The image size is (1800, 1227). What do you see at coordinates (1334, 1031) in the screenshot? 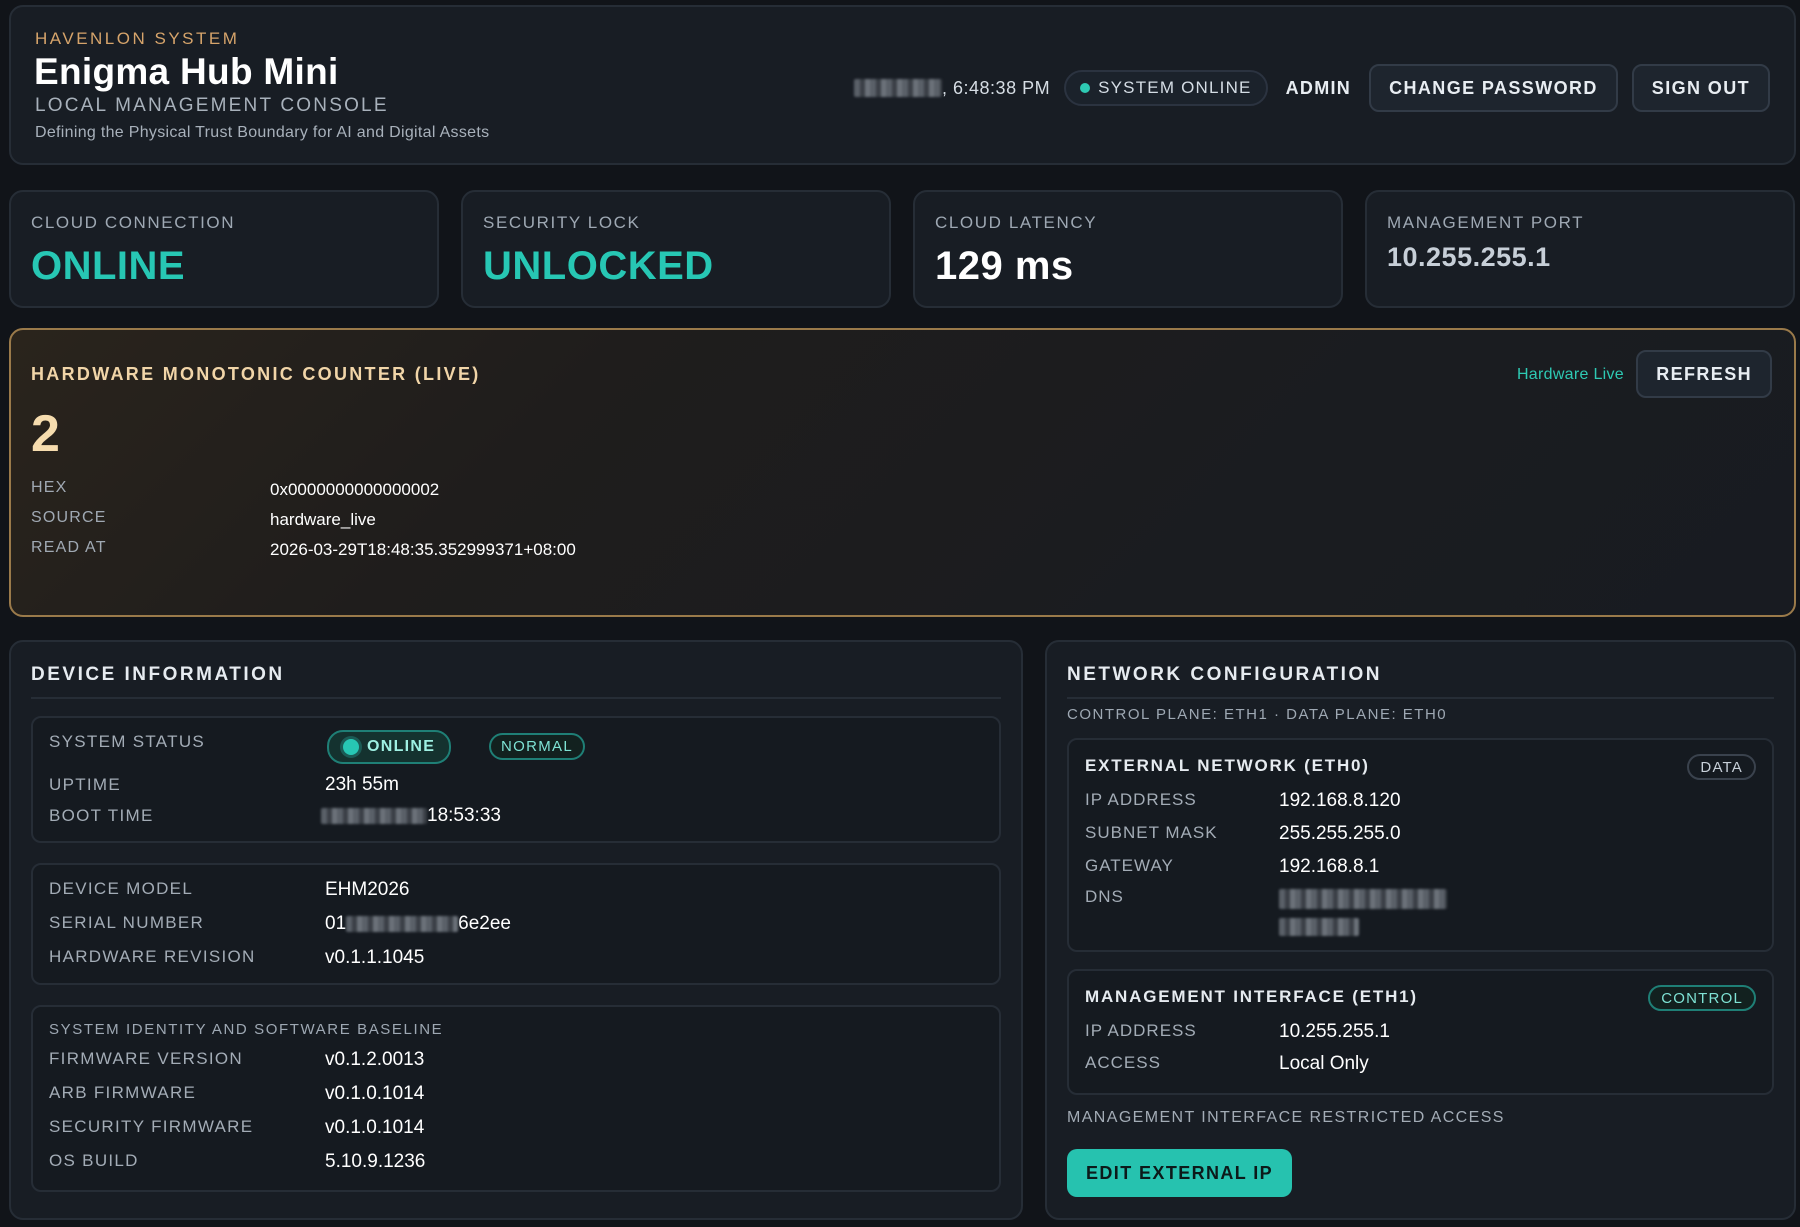
I see `management-ip-value: 10.255.255.1` at bounding box center [1334, 1031].